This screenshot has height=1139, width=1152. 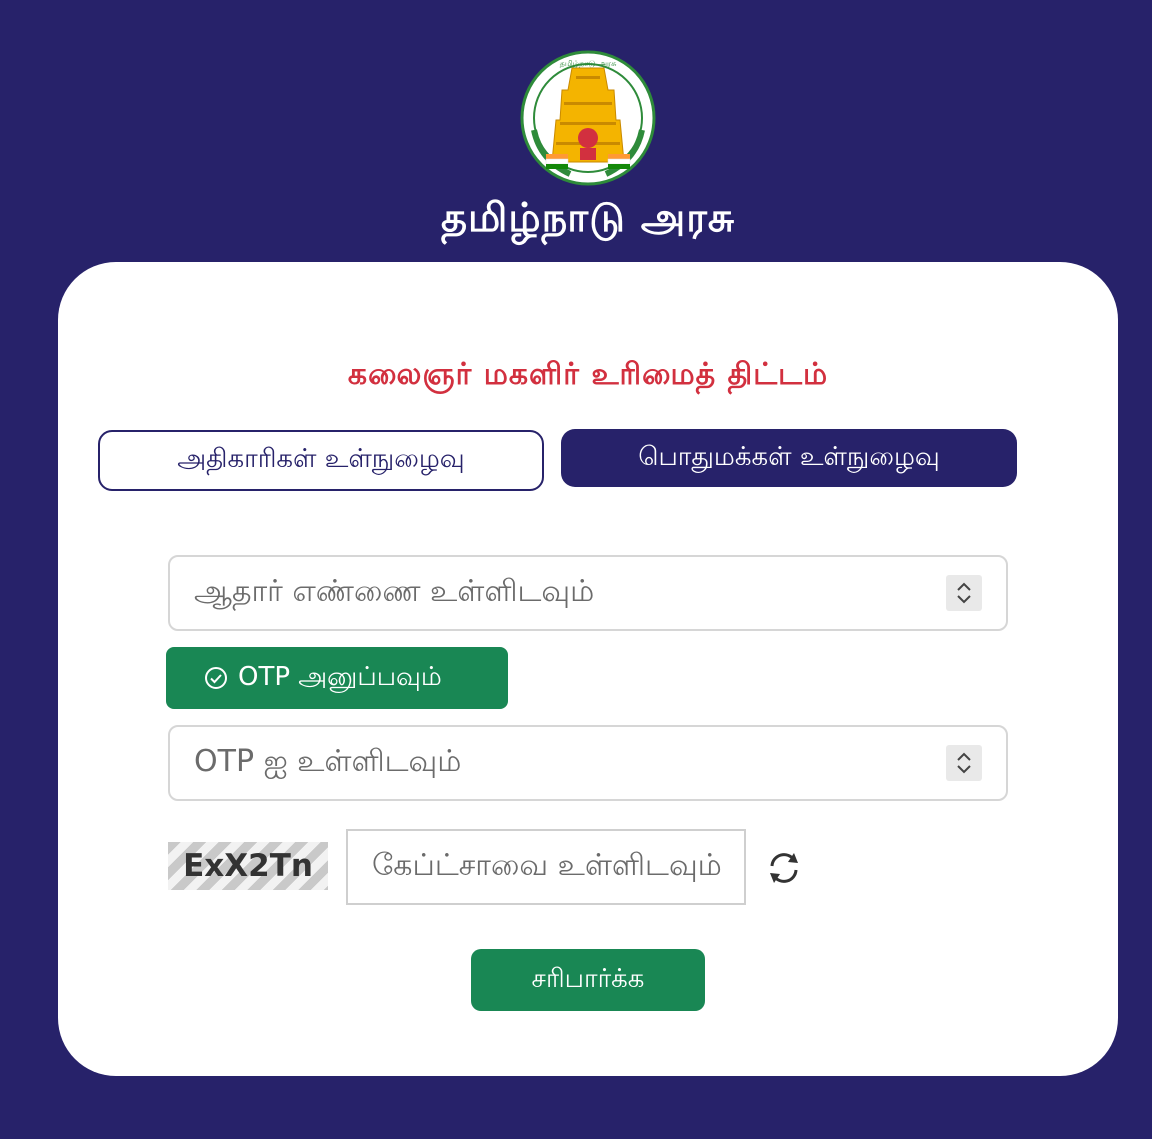 I want to click on state-title: தமிழ்நாடு அரசு, so click(x=588, y=218).